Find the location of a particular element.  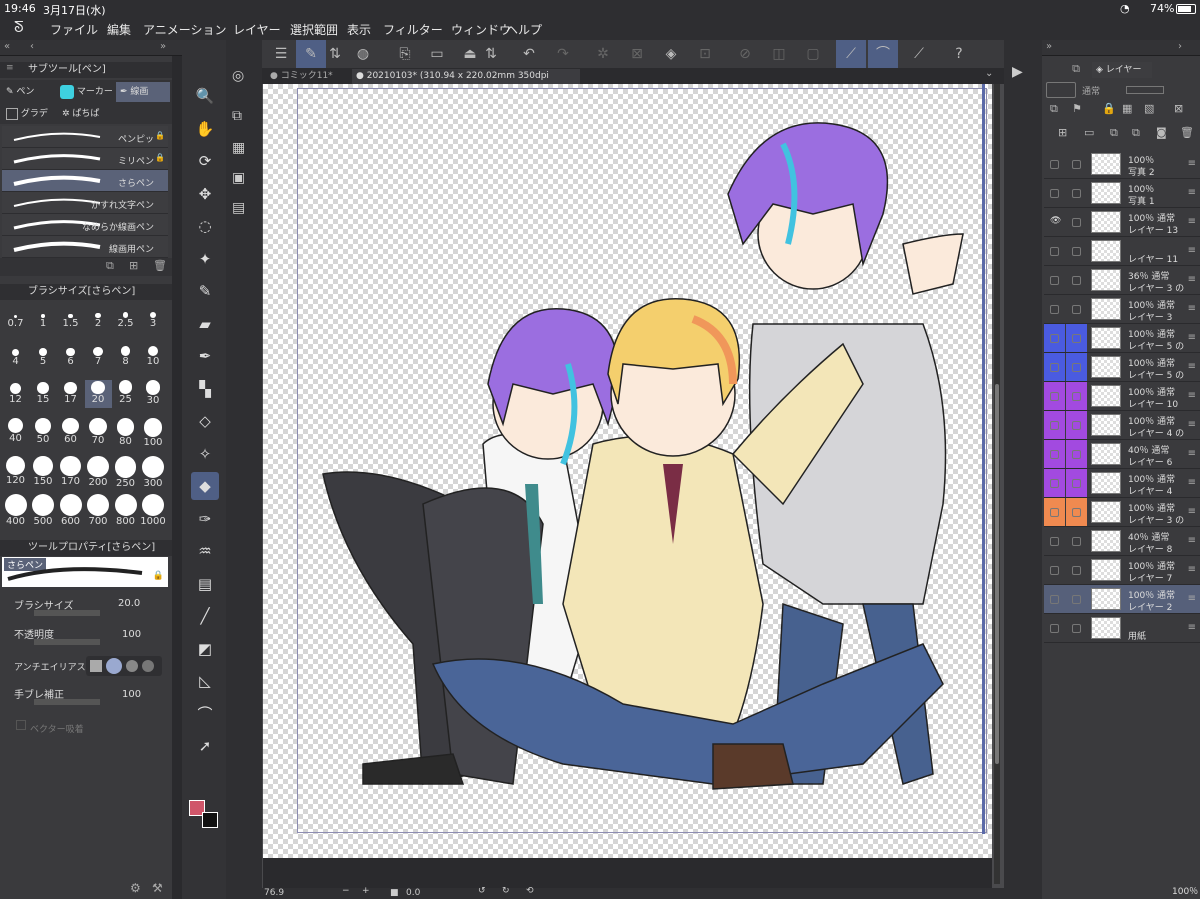

brush-size-cell: 400 is located at coordinates (15, 510).